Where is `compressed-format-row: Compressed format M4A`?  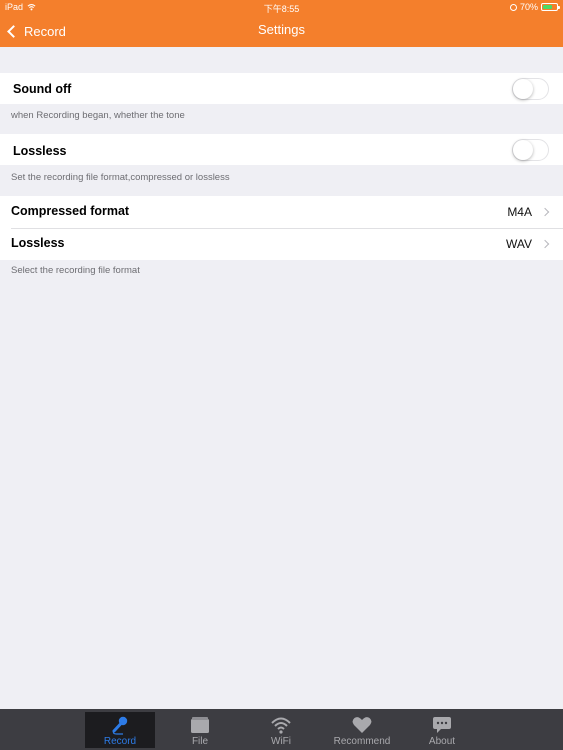
compressed-format-row: Compressed format M4A is located at coordinates (281, 212).